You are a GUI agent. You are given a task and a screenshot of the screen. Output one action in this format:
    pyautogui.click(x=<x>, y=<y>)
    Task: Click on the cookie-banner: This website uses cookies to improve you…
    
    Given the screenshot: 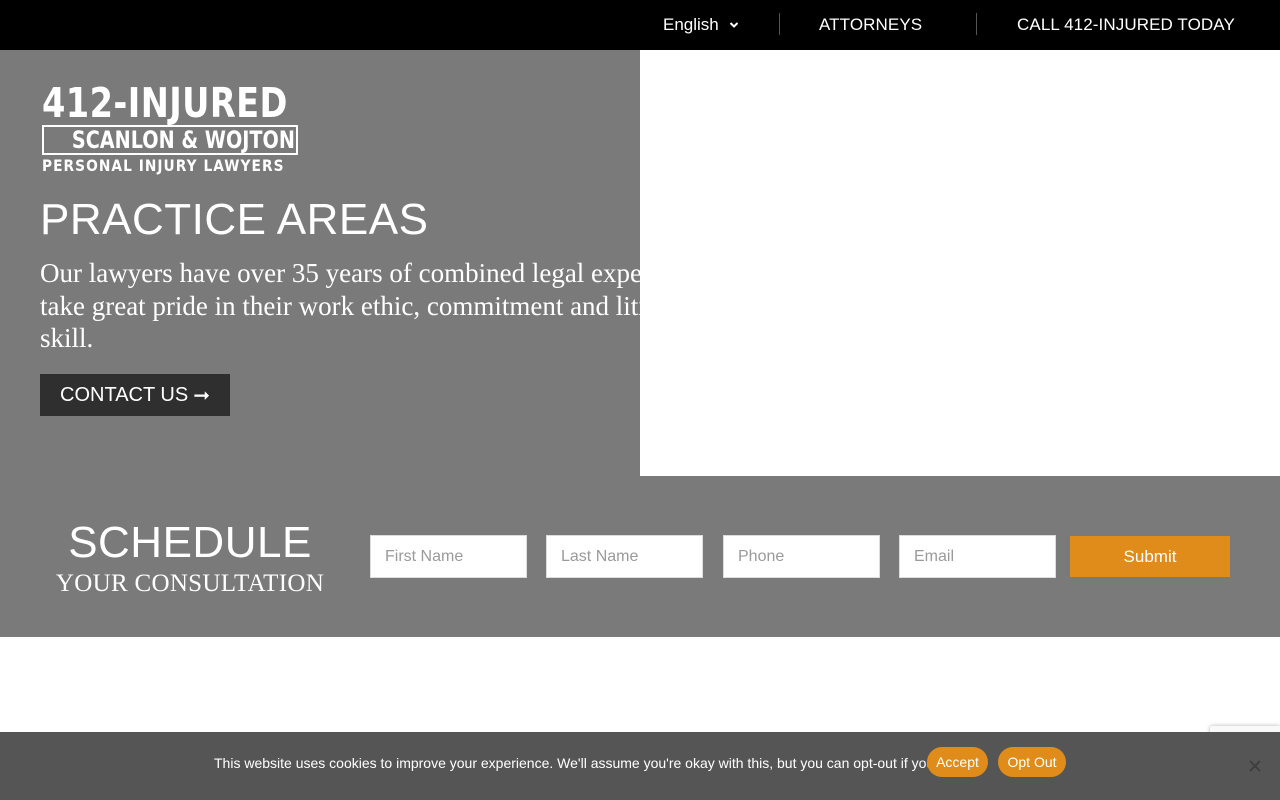 What is the action you would take?
    pyautogui.click(x=640, y=766)
    